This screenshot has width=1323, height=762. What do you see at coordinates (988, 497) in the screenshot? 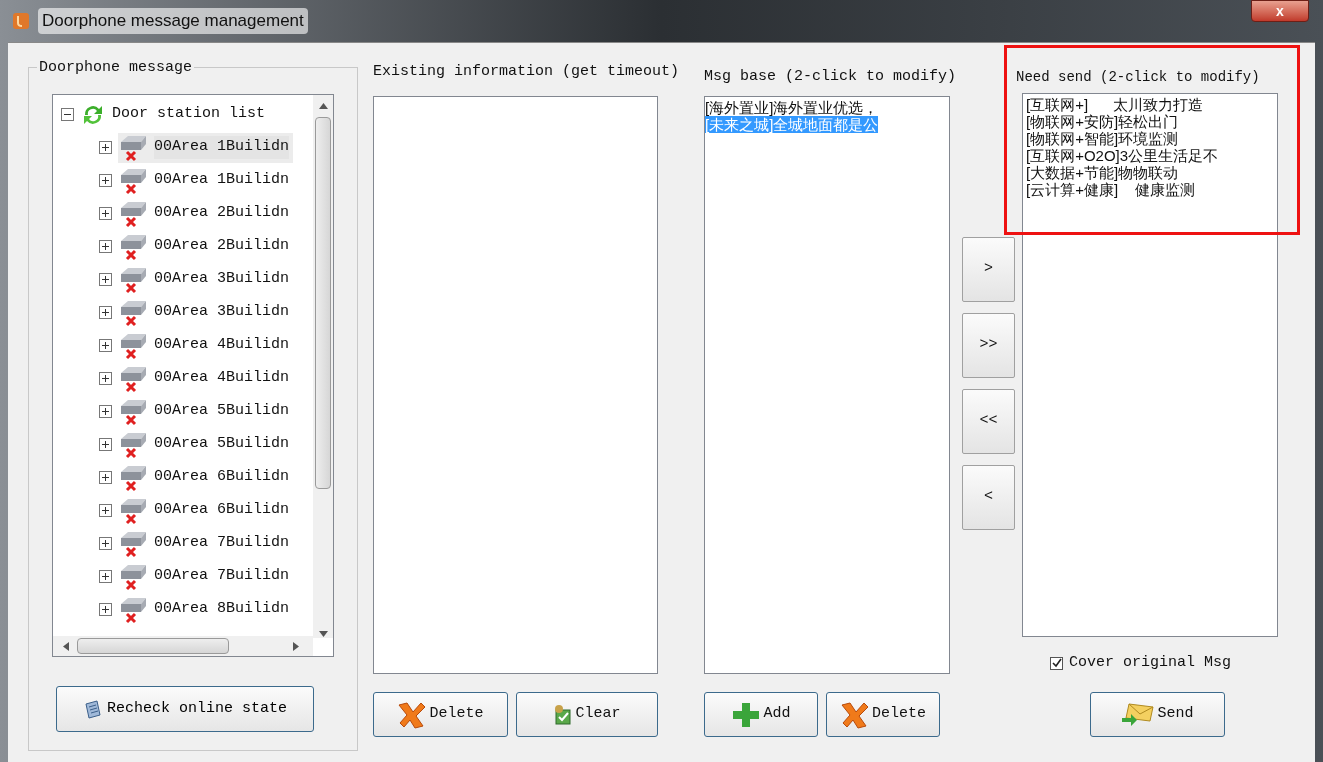
I see `move-button: <` at bounding box center [988, 497].